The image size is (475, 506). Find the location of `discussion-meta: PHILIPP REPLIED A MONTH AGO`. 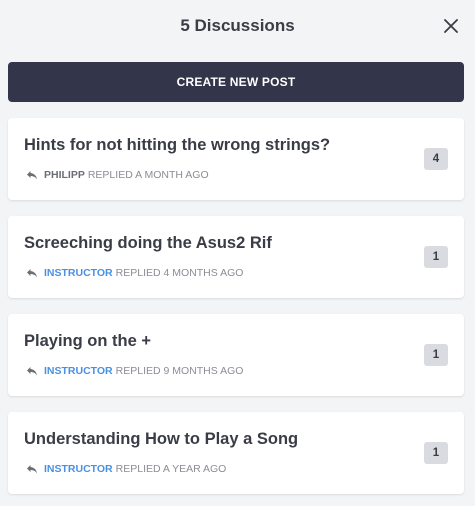

discussion-meta: PHILIPP REPLIED A MONTH AGO is located at coordinates (116, 175).